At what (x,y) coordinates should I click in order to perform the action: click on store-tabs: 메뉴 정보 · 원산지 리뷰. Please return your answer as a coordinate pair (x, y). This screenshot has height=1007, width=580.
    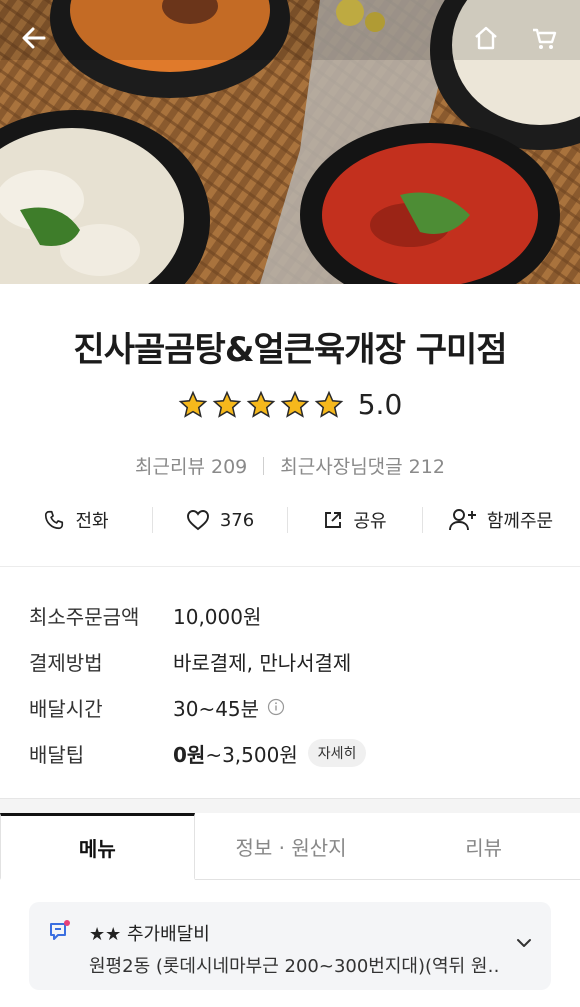
    Looking at the image, I should click on (290, 846).